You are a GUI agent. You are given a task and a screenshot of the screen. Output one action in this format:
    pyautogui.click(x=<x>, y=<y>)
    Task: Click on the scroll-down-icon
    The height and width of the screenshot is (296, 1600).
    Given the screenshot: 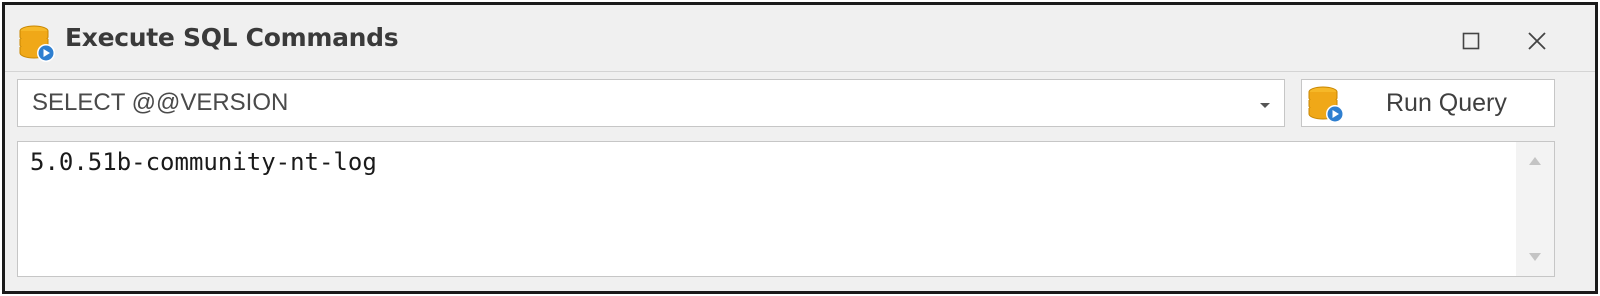 What is the action you would take?
    pyautogui.click(x=1535, y=257)
    